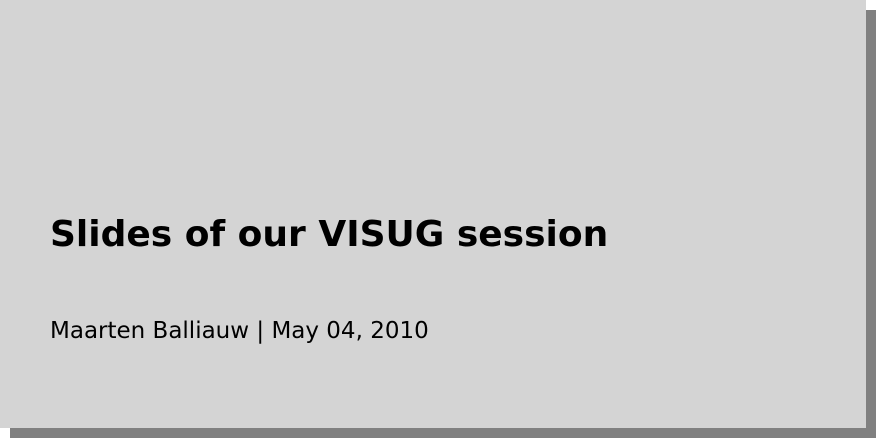 Image resolution: width=876 pixels, height=438 pixels. I want to click on post-title: Slides of our VISUG session, so click(329, 235).